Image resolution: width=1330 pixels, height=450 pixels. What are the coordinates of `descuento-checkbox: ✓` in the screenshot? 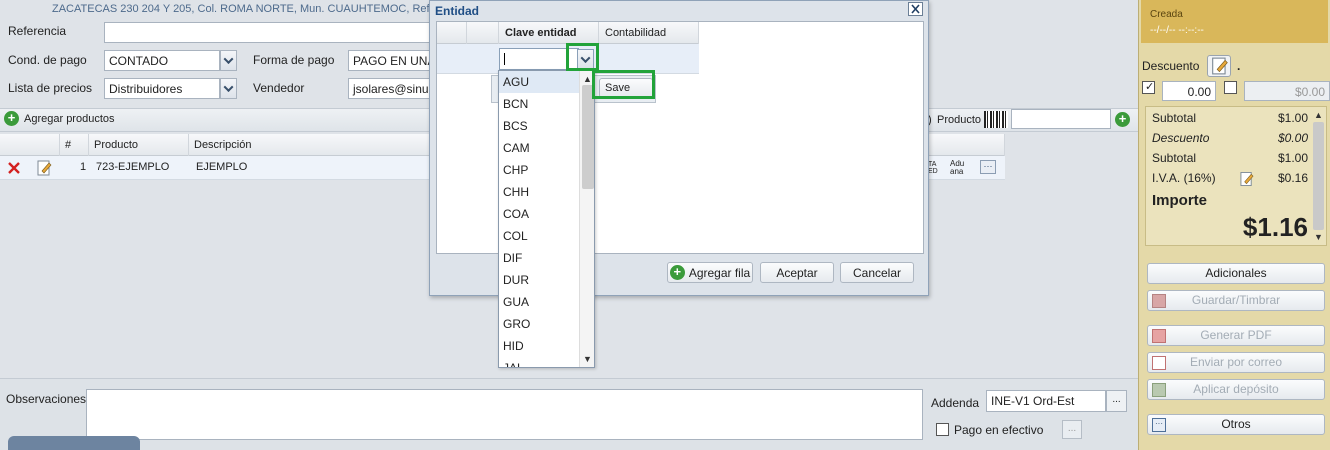 It's located at (1148, 87).